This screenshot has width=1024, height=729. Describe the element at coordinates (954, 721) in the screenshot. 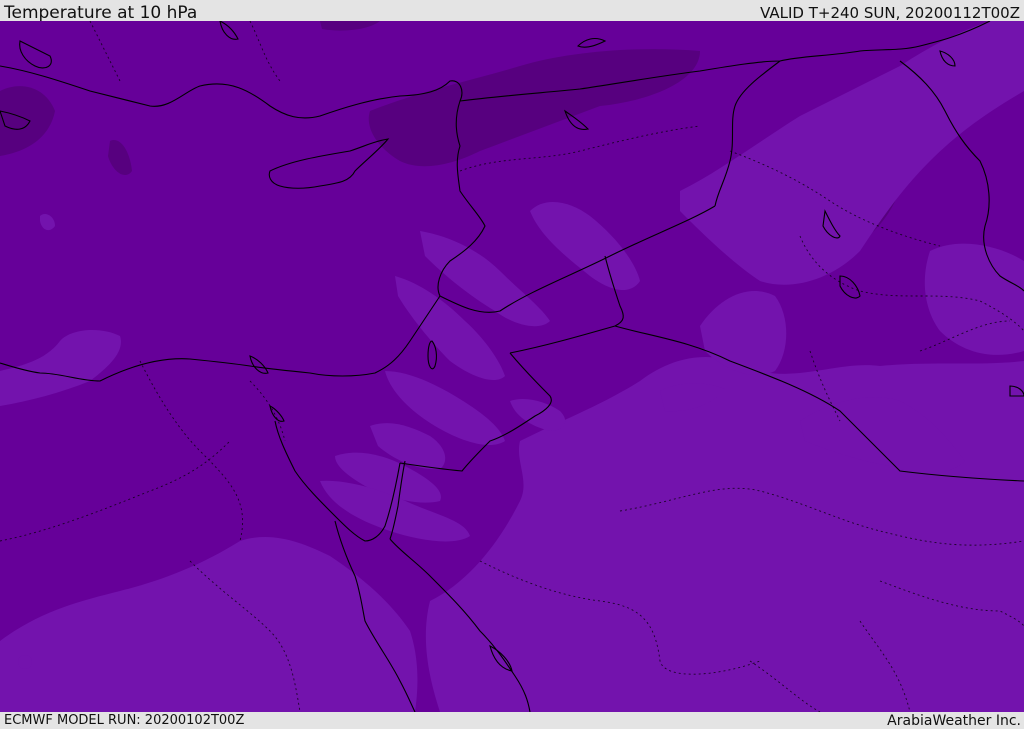

I see `credit-label: ArabiaWeather Inc.` at that location.